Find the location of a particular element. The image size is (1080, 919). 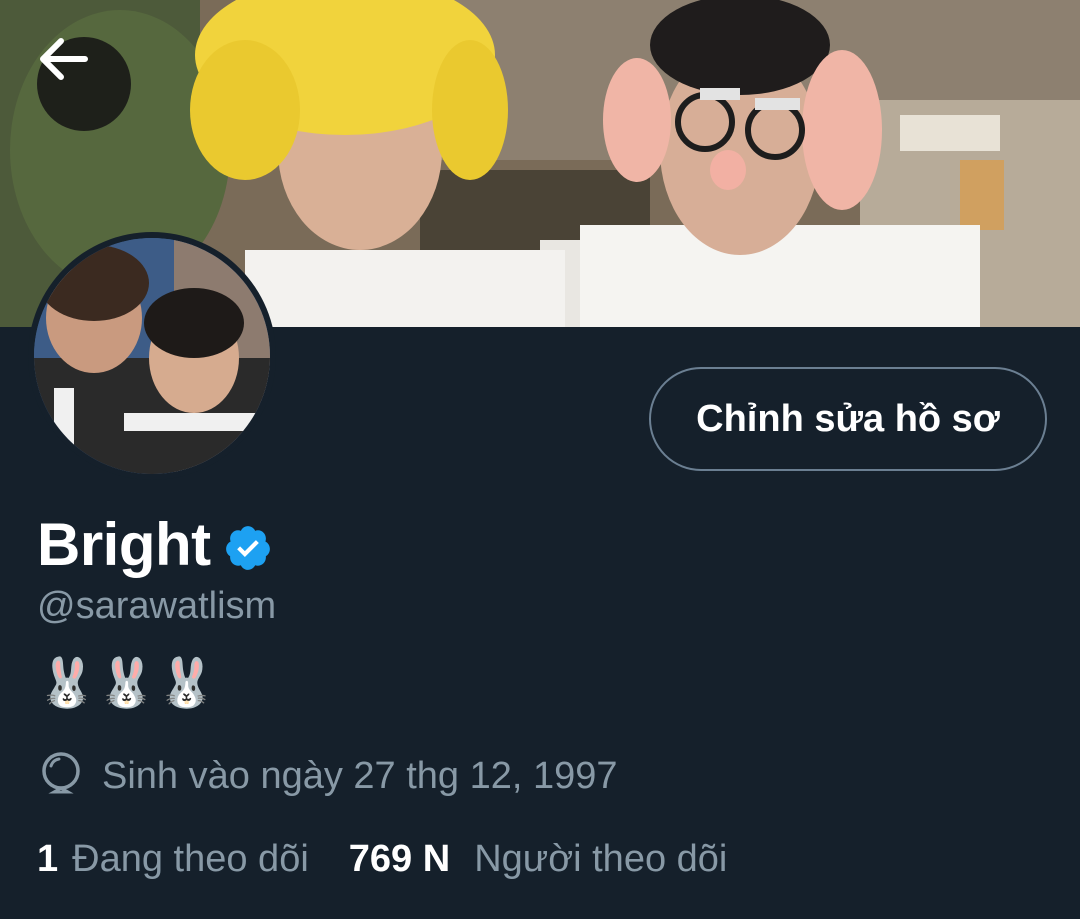

edit-profile-label: Chỉnh sửa hồ sơ is located at coordinates (848, 418).